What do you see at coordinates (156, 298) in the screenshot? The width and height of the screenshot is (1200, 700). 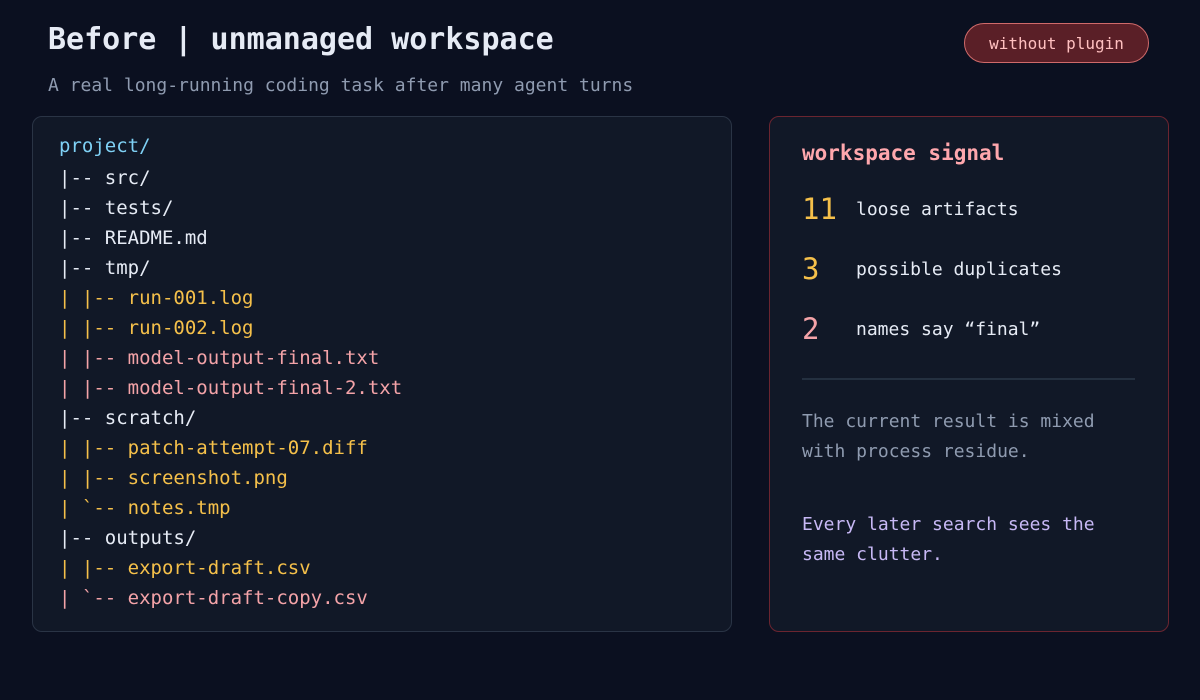 I see `tree-item-run-001-log: | |-- run-001.log` at bounding box center [156, 298].